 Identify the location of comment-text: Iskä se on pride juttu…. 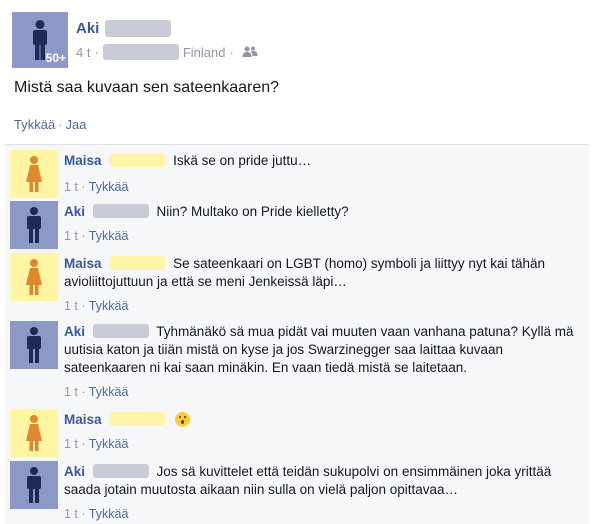
(242, 160).